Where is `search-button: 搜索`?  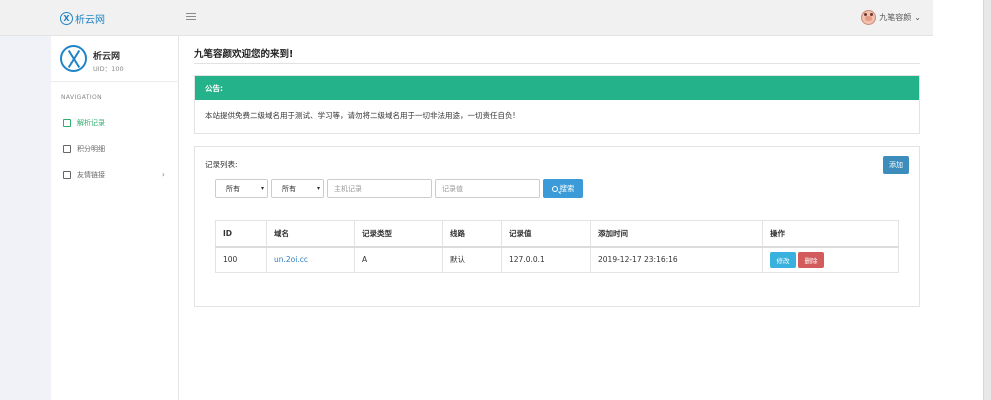
search-button: 搜索 is located at coordinates (563, 188).